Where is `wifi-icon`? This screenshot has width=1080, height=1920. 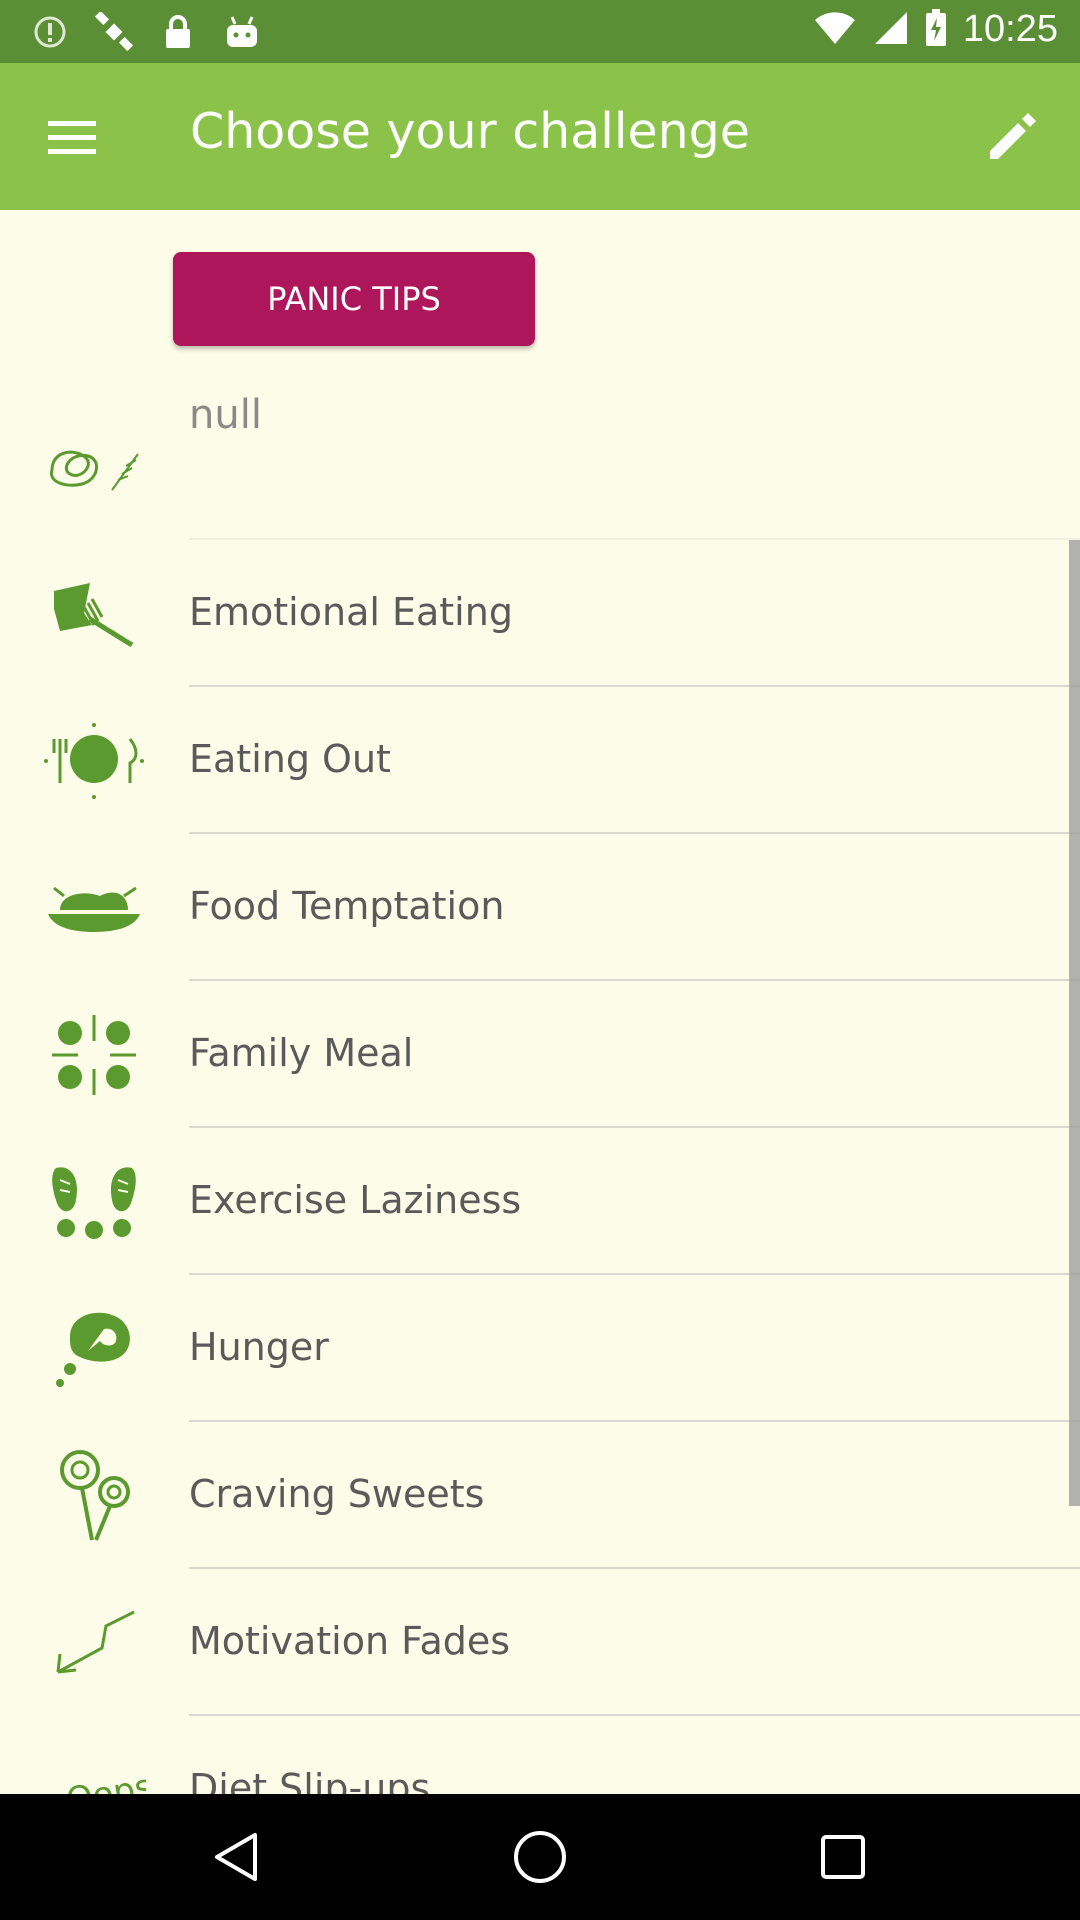 wifi-icon is located at coordinates (835, 30).